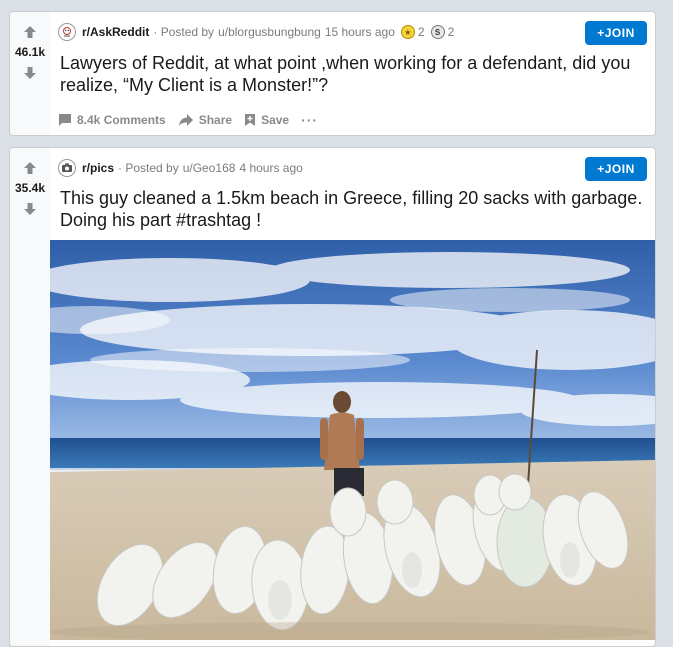 The image size is (673, 647). Describe the element at coordinates (30, 397) in the screenshot. I see `vote-column: 35.4k` at that location.